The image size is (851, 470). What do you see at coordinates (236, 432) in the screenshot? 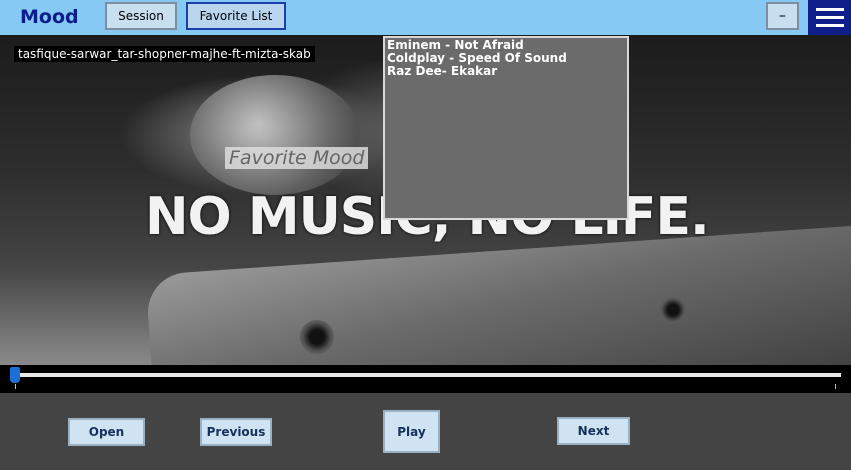
I see `previous-button: Previous` at bounding box center [236, 432].